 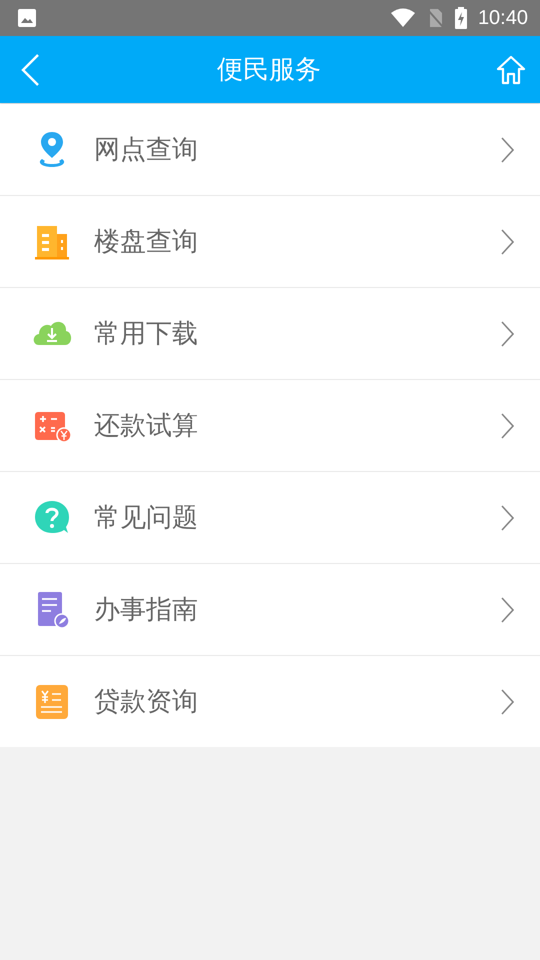 What do you see at coordinates (269, 70) in the screenshot?
I see `page-title: 便民服务` at bounding box center [269, 70].